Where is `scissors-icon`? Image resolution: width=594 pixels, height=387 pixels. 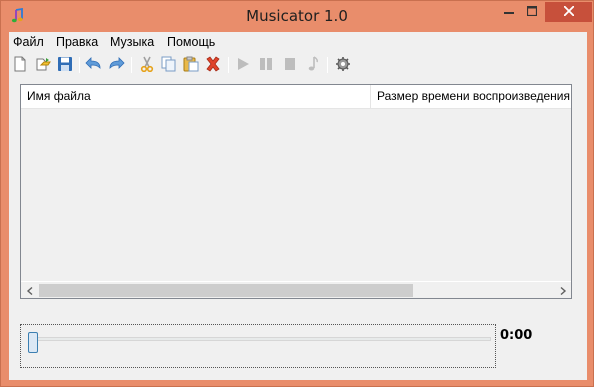
scissors-icon is located at coordinates (147, 65).